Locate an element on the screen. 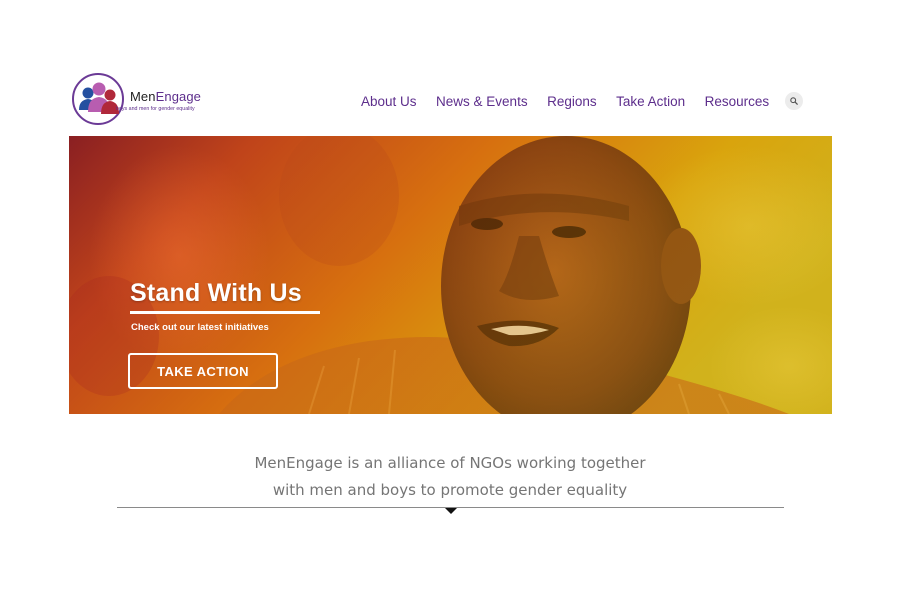 The height and width of the screenshot is (600, 900). nav-item-regions: Regions is located at coordinates (572, 101).